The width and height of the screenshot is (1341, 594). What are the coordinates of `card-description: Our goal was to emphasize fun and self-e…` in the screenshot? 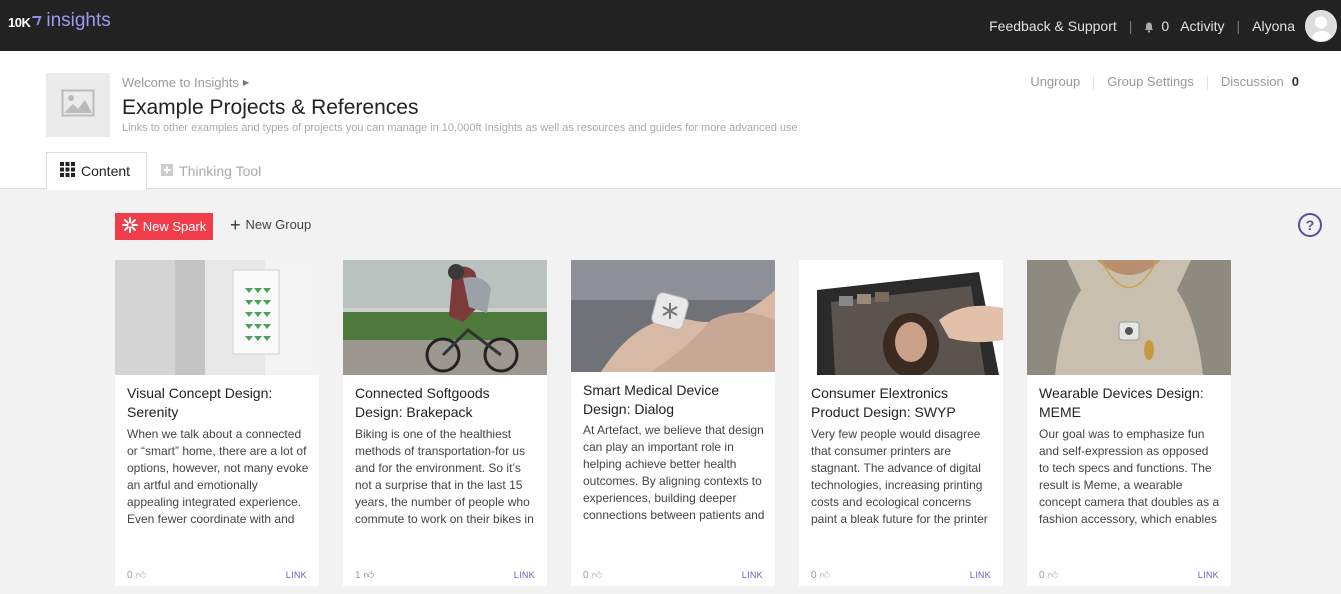 It's located at (1129, 476).